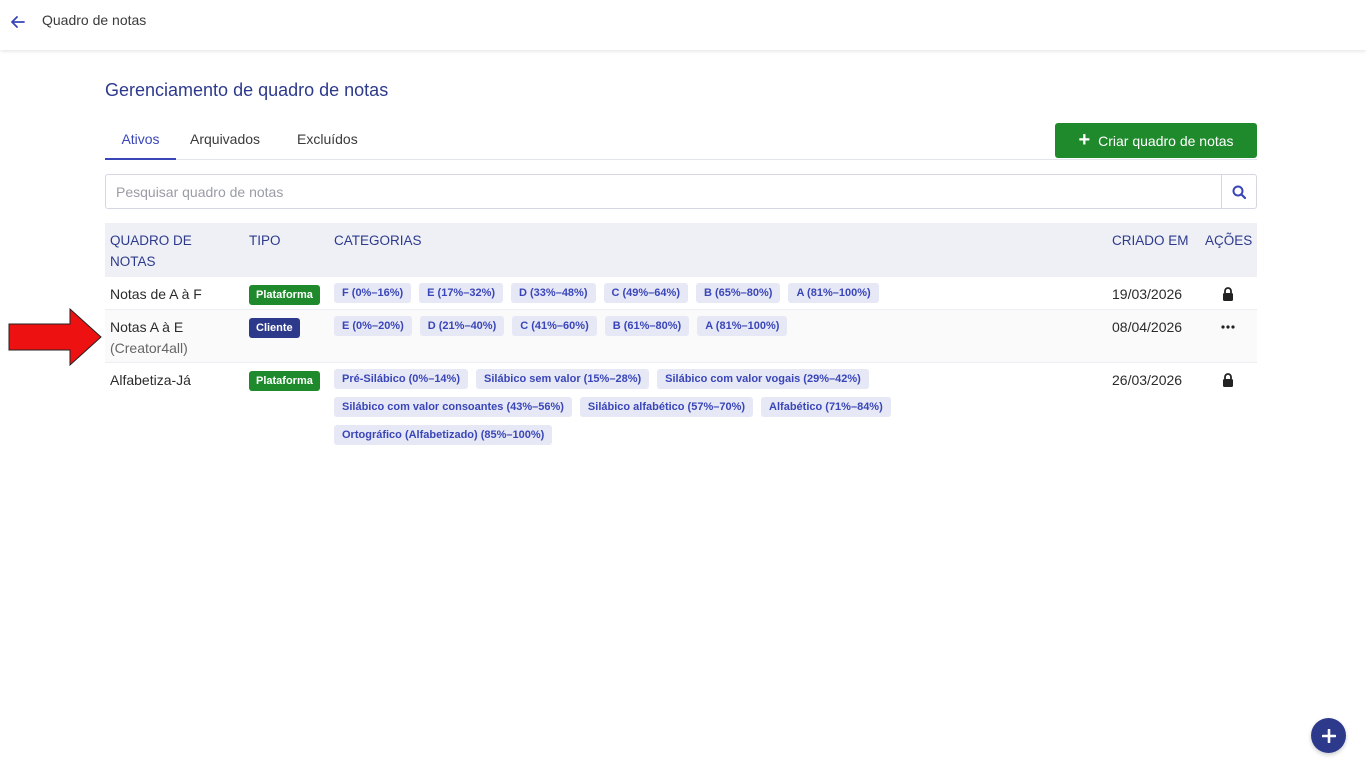 This screenshot has height=768, width=1366. Describe the element at coordinates (462, 326) in the screenshot. I see `category-chip: D (21%–40%)` at that location.